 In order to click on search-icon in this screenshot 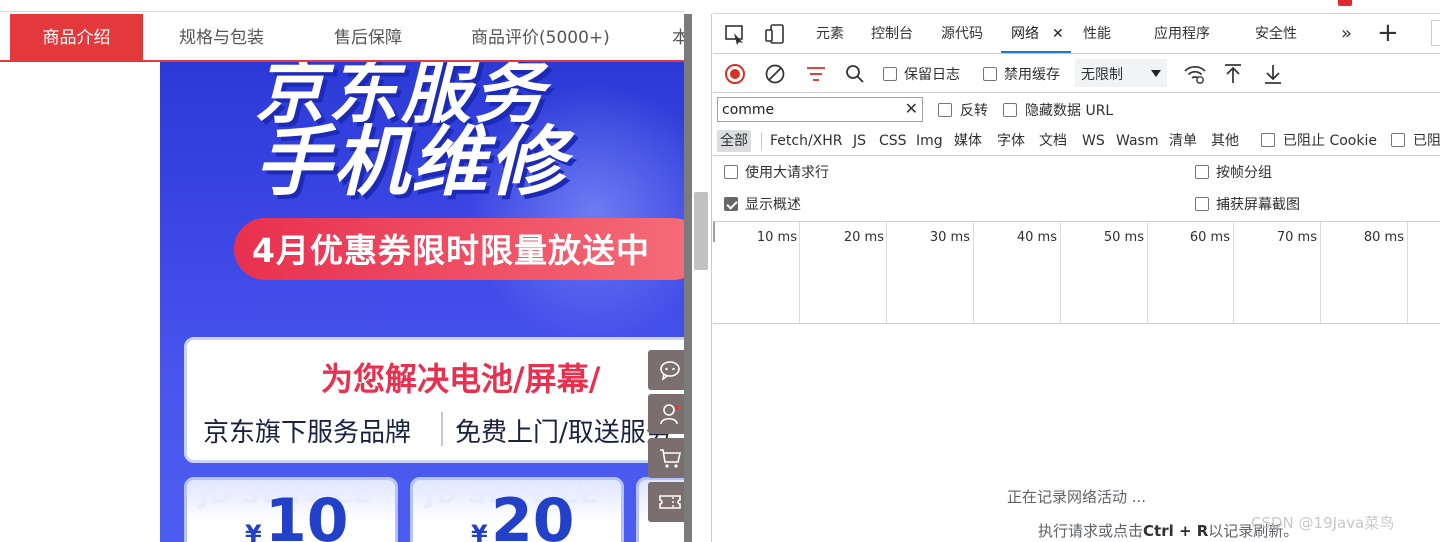, I will do `click(855, 74)`.